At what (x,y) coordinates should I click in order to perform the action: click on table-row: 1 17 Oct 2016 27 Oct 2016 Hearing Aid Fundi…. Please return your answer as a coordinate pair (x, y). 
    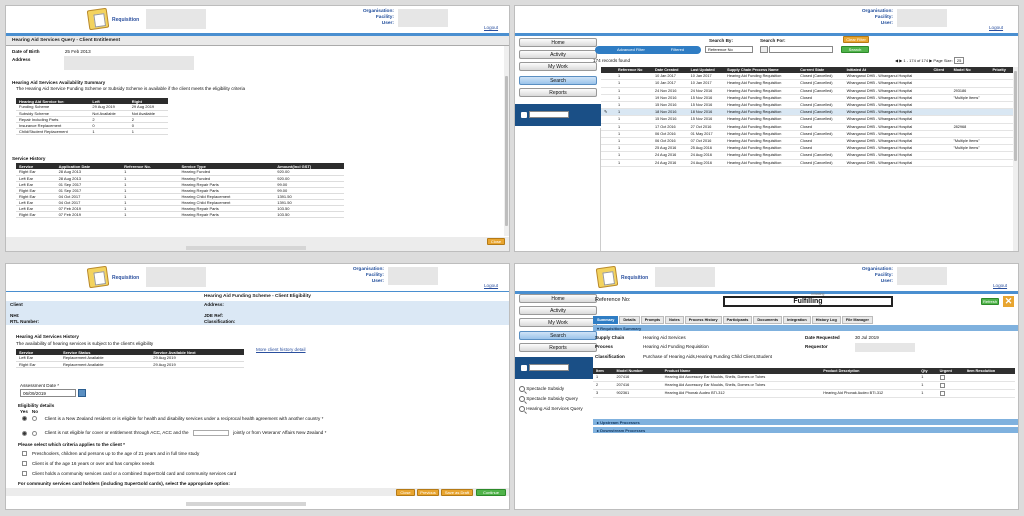
    Looking at the image, I should click on (807, 127).